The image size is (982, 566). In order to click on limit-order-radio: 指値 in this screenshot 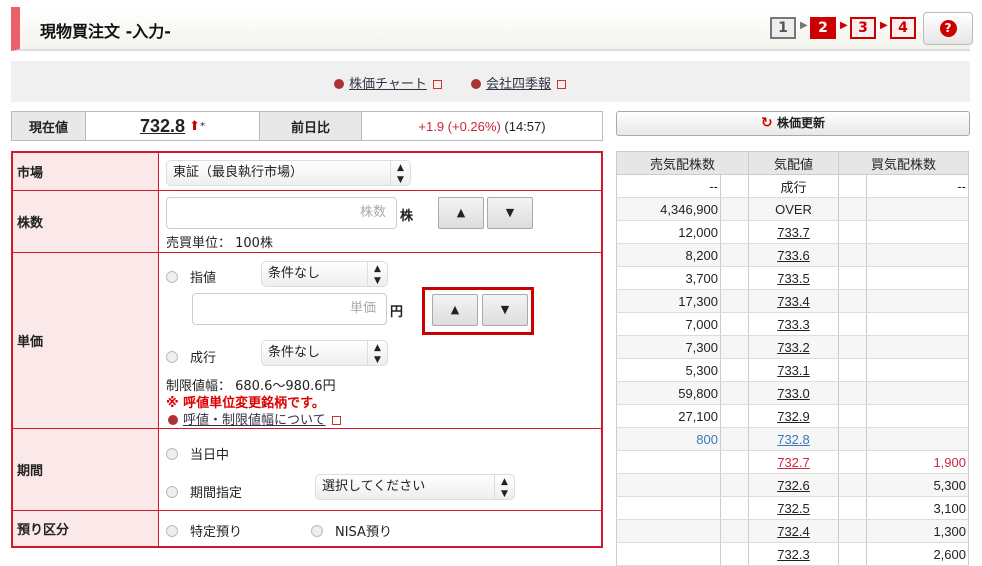, I will do `click(191, 276)`.